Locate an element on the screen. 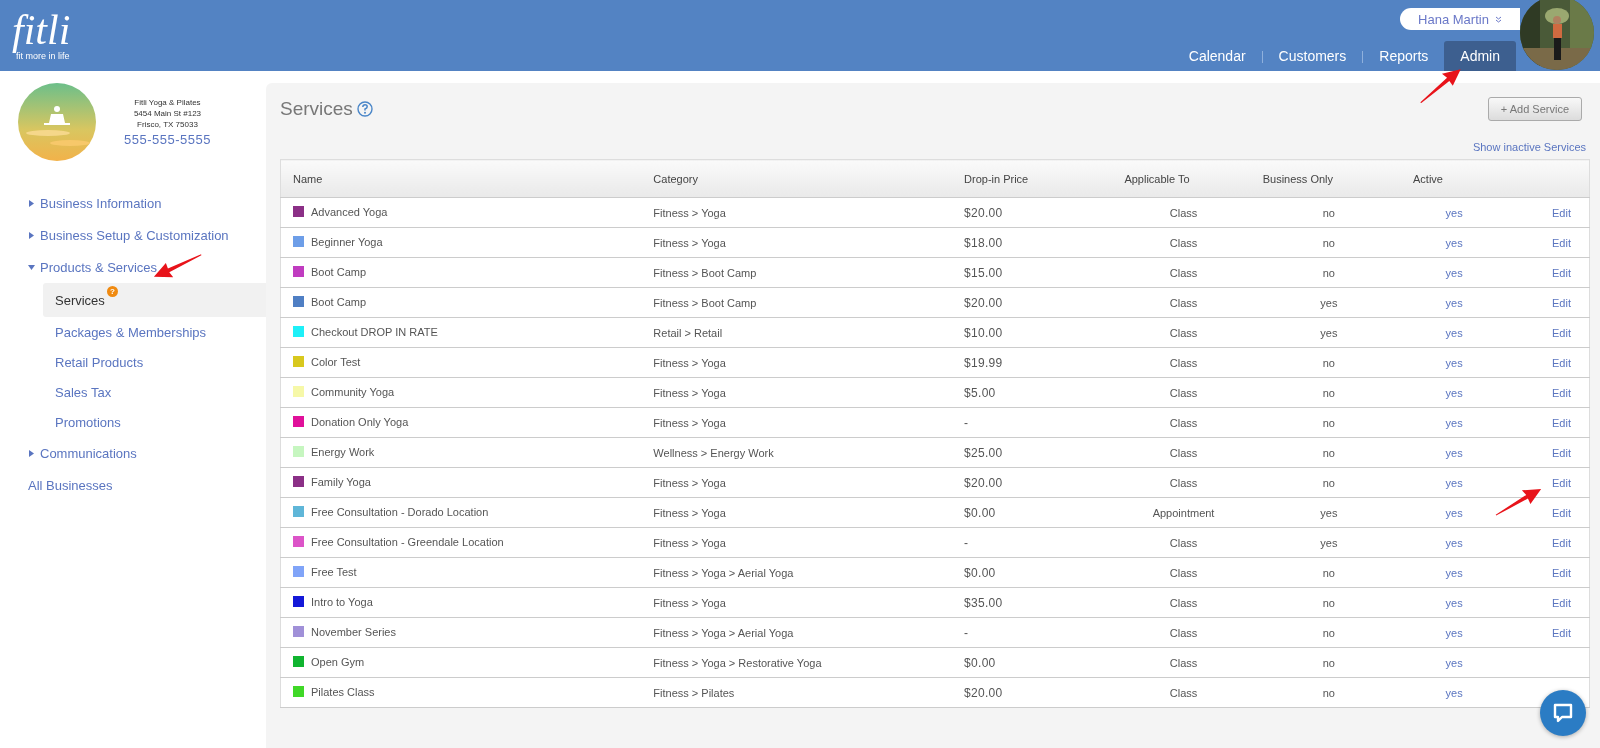 Image resolution: width=1600 pixels, height=748 pixels. sidebar-item: Packages & Memberships is located at coordinates (154, 332).